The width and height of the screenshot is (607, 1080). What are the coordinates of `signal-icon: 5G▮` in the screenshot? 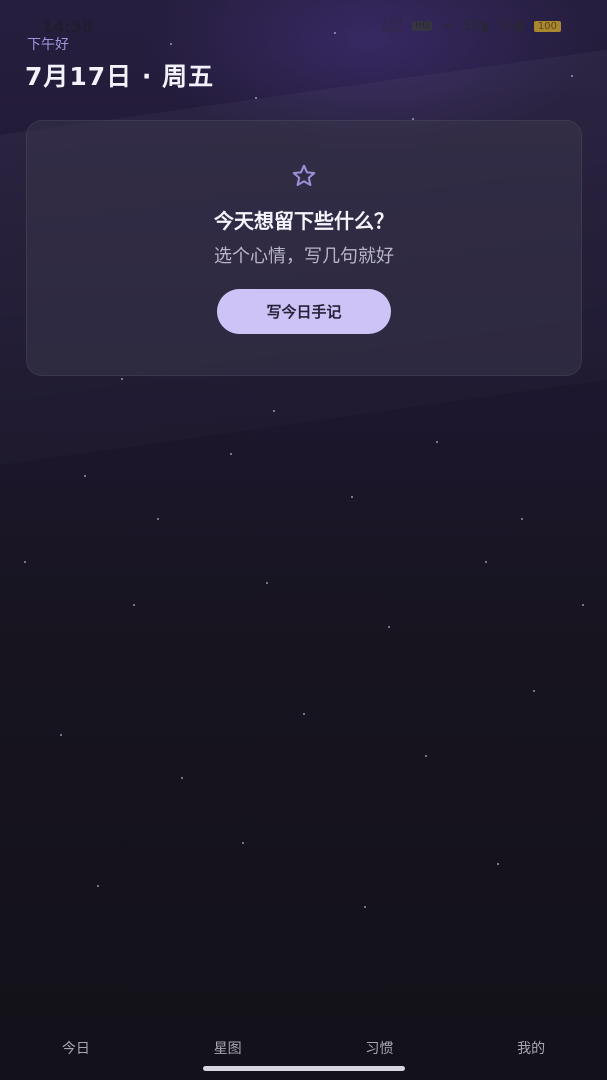 It's located at (475, 26).